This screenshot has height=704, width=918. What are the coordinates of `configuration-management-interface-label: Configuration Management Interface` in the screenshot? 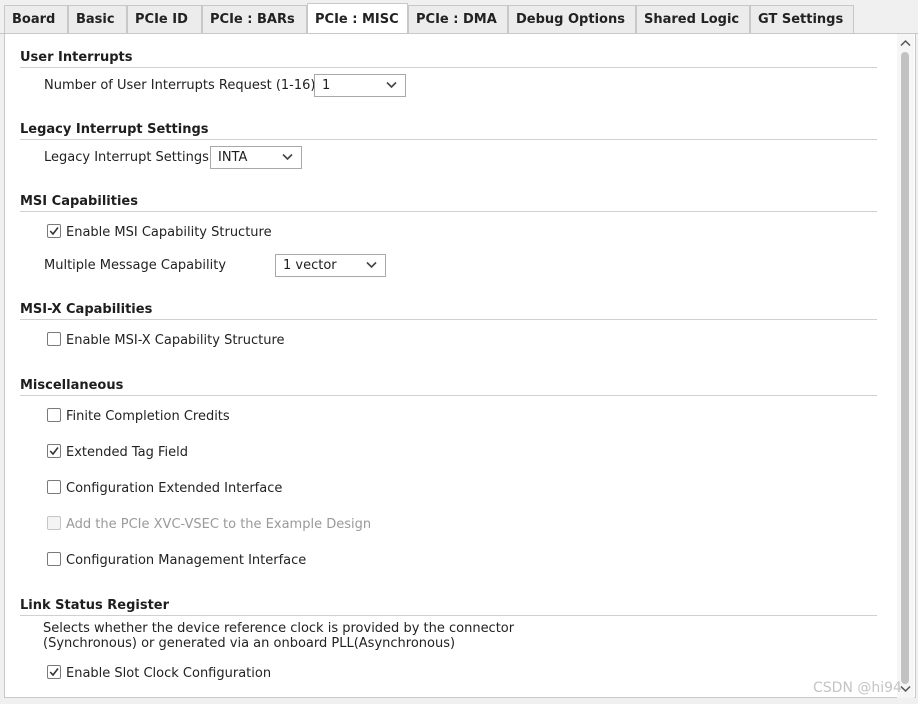 It's located at (186, 560).